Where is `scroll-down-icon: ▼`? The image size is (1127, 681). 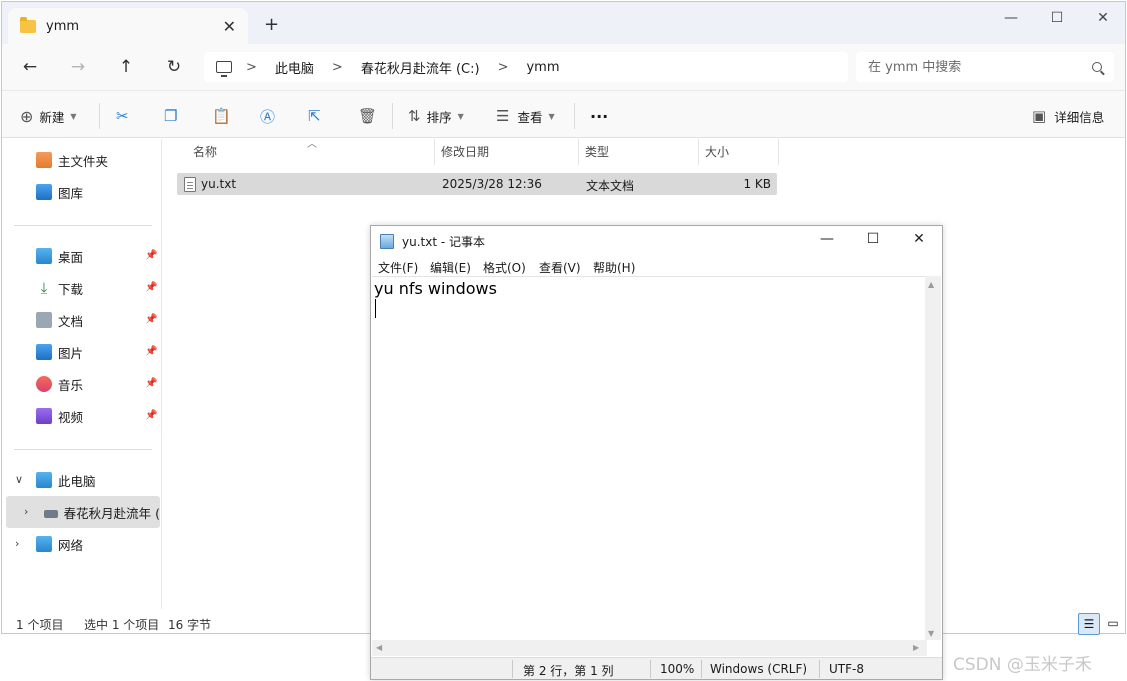
scroll-down-icon: ▼ is located at coordinates (931, 633).